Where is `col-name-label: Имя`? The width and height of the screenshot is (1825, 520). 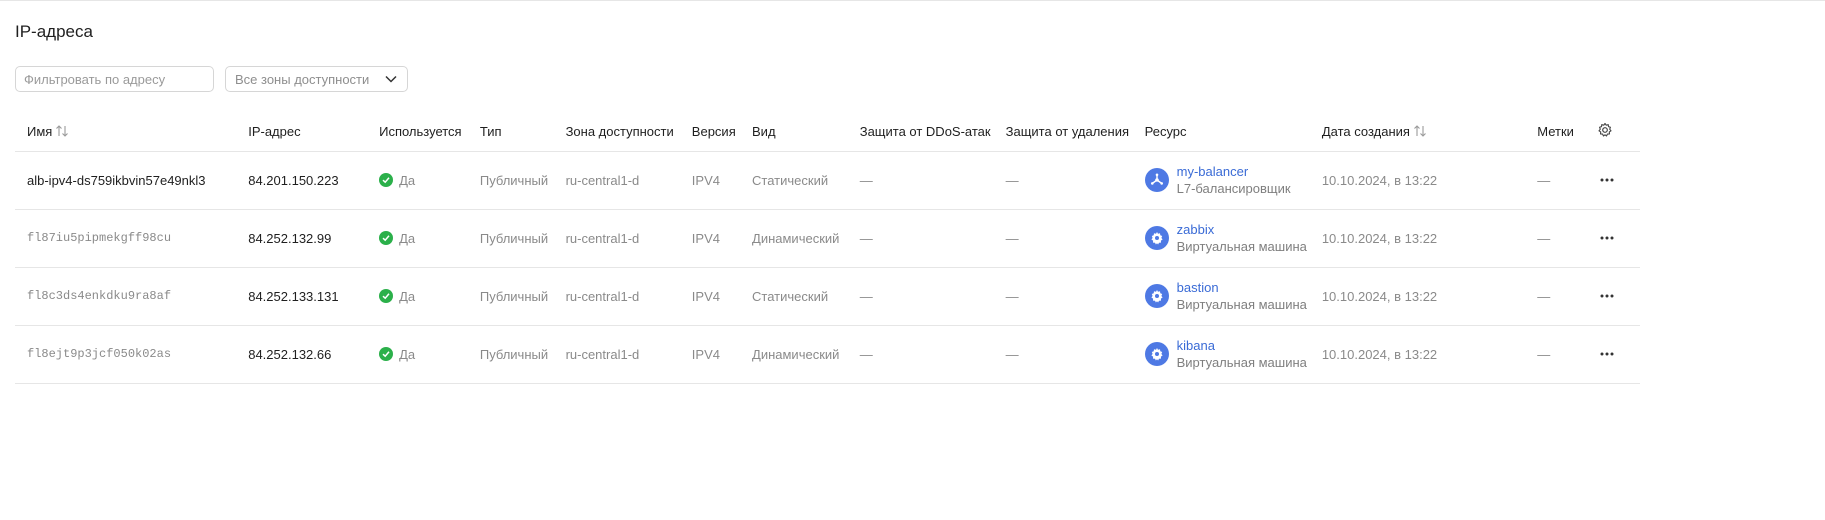
col-name-label: Имя is located at coordinates (40, 131).